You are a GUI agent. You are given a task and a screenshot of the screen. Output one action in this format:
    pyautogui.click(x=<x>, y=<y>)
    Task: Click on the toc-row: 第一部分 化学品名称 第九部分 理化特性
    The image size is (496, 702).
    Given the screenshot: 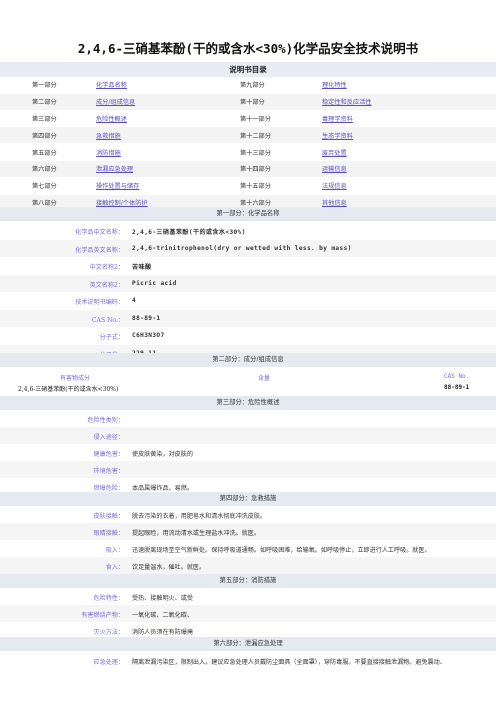 What is the action you would take?
    pyautogui.click(x=248, y=85)
    